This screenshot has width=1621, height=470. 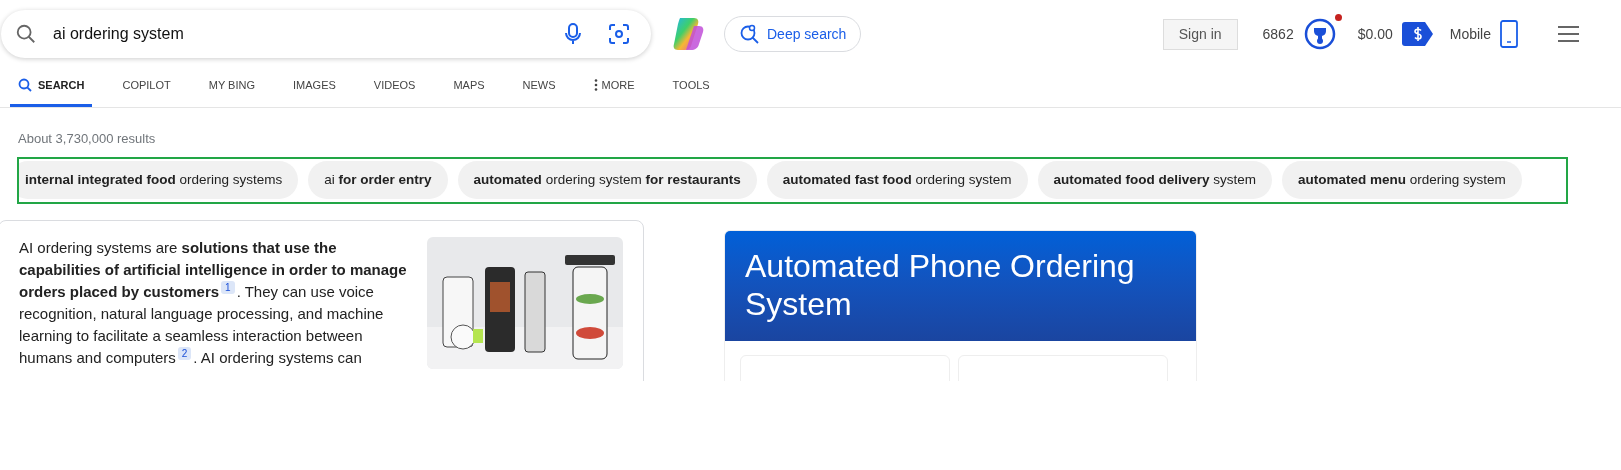 I want to click on camera-search-icon, so click(x=619, y=34).